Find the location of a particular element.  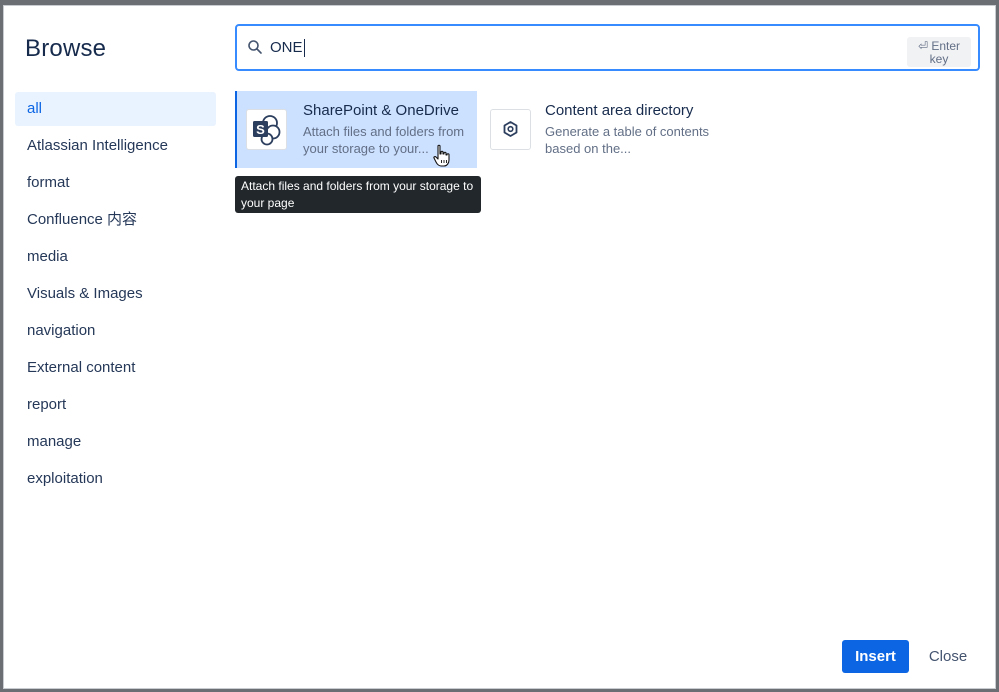

sidebar-item-confluence-content: Confluence 内容 is located at coordinates (115, 220).